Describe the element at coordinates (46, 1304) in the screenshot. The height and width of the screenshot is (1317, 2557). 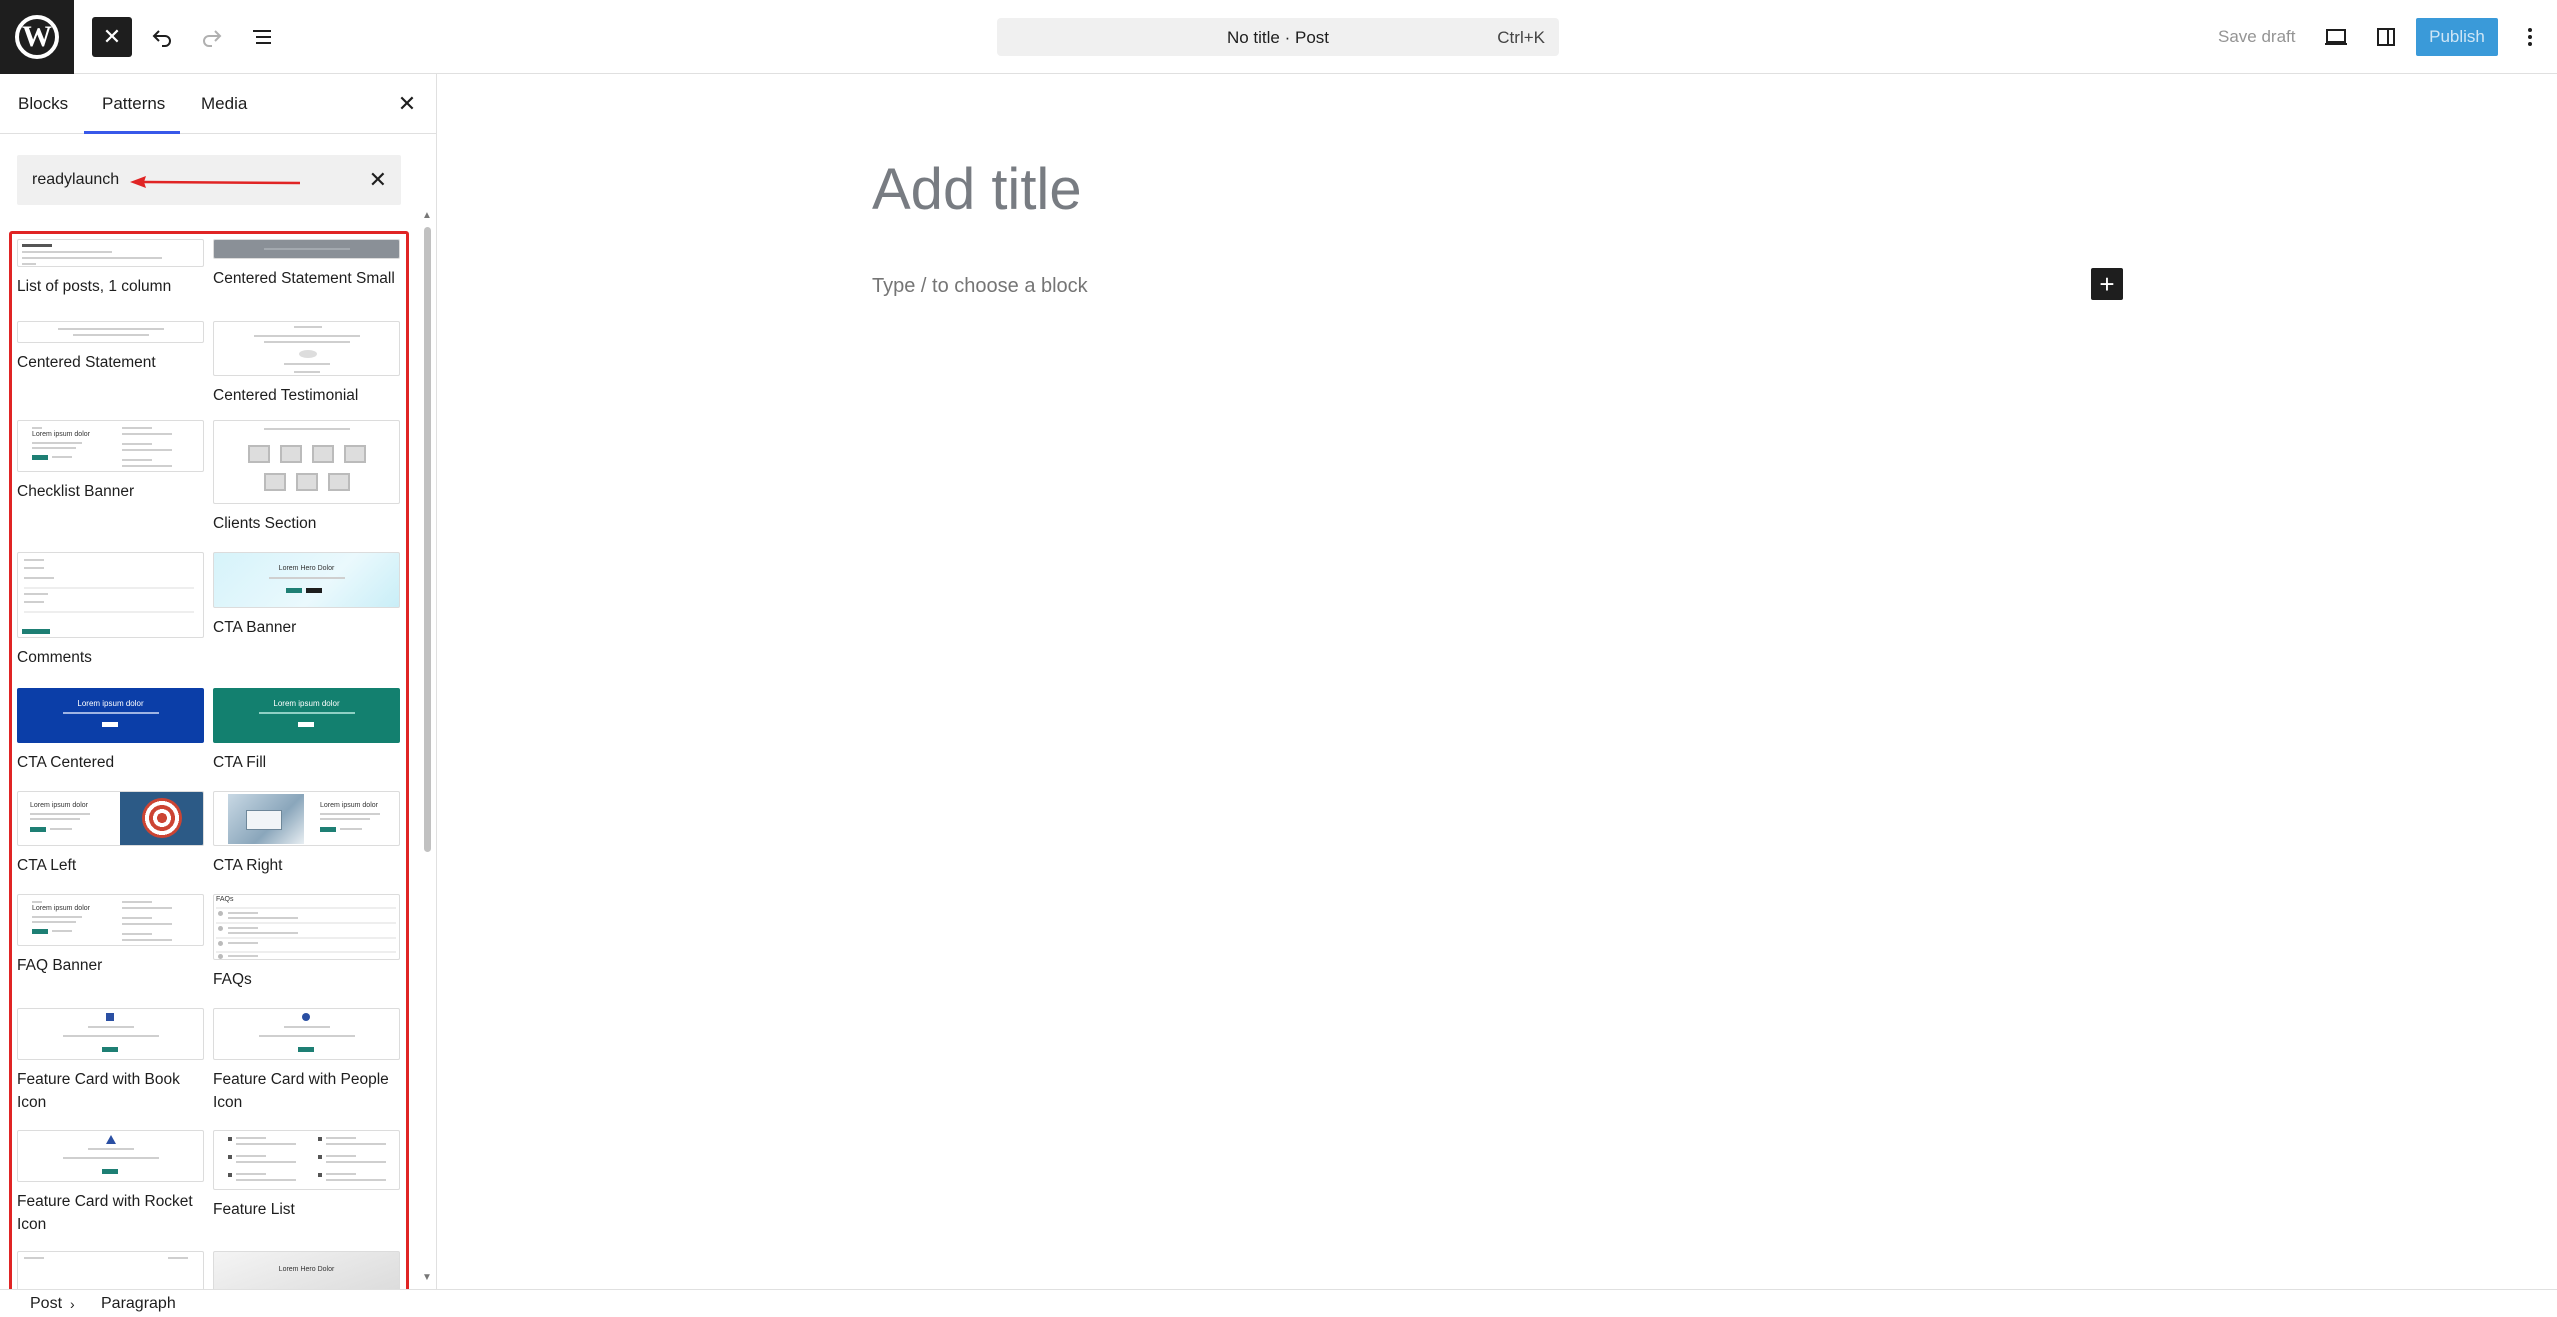
I see `breadcrumb-post: Post` at that location.